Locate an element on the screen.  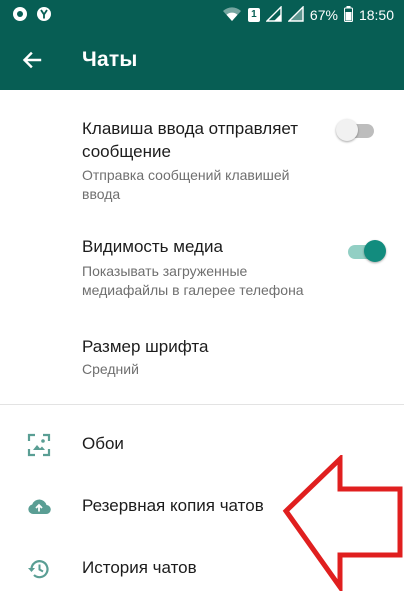
signal-icon is located at coordinates (273, 14).